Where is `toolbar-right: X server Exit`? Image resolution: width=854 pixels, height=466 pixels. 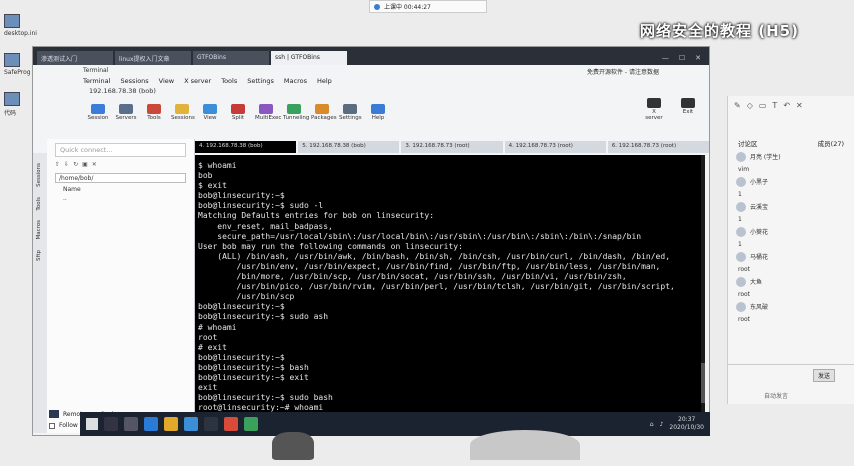
toolbar-right: X server Exit is located at coordinates (676, 109).